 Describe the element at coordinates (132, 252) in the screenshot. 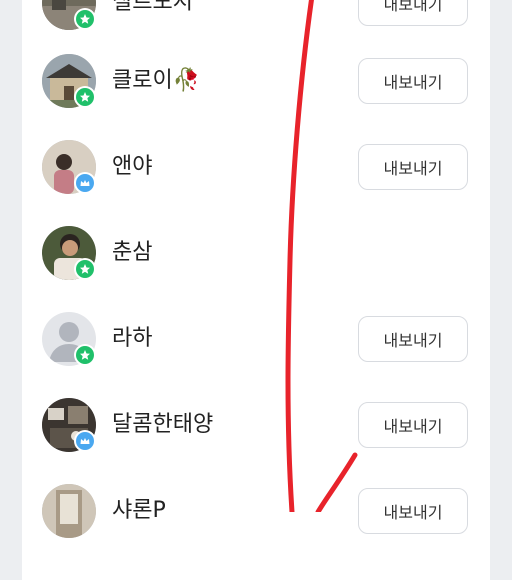

I see `contact-name: 춘삼` at that location.